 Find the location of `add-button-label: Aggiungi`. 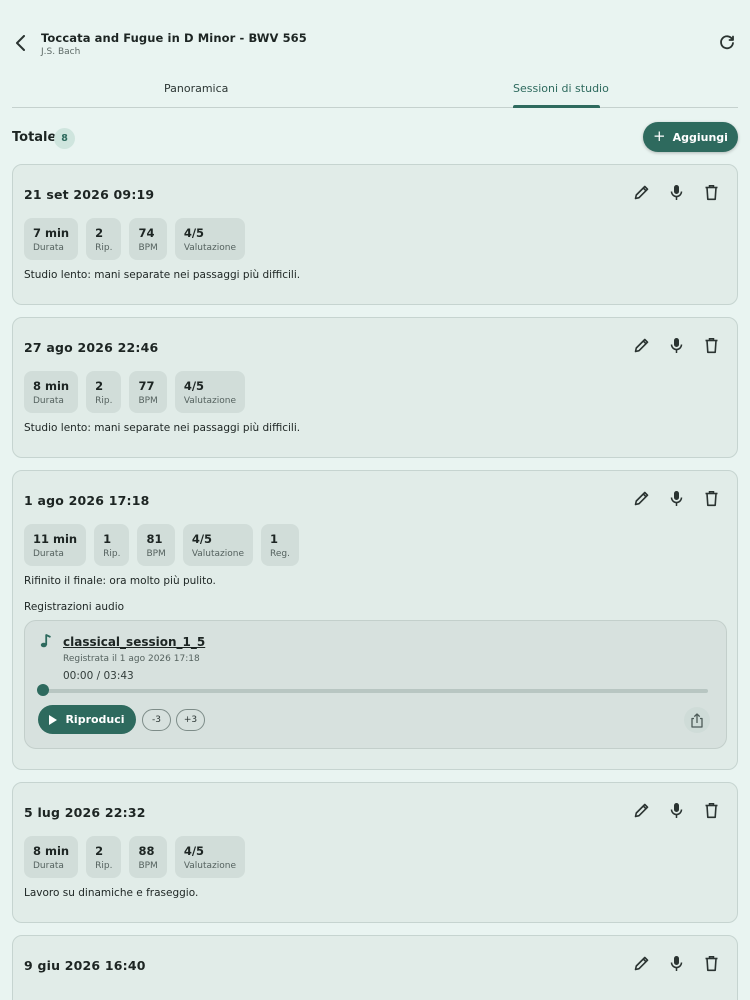

add-button-label: Aggiungi is located at coordinates (700, 137).